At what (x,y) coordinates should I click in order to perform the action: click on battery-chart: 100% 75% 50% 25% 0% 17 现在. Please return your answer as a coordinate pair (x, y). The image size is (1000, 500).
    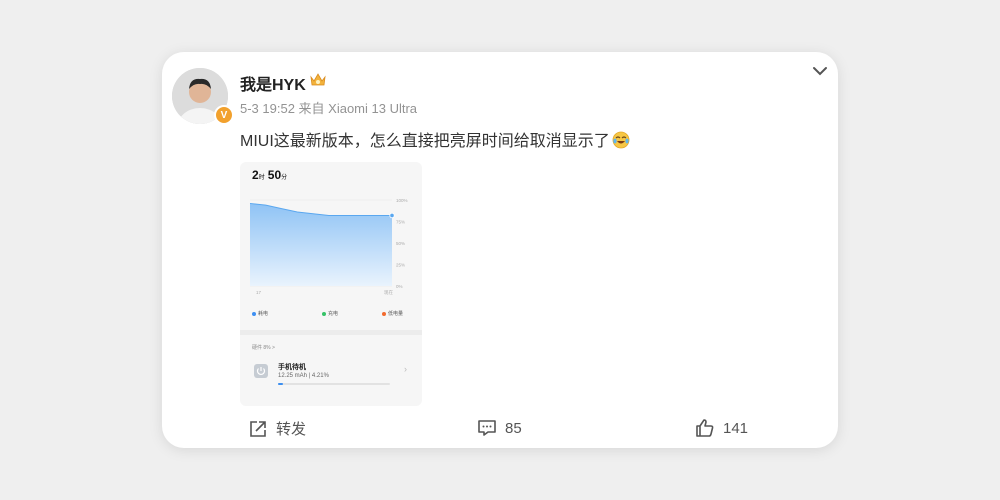
    Looking at the image, I should click on (328, 247).